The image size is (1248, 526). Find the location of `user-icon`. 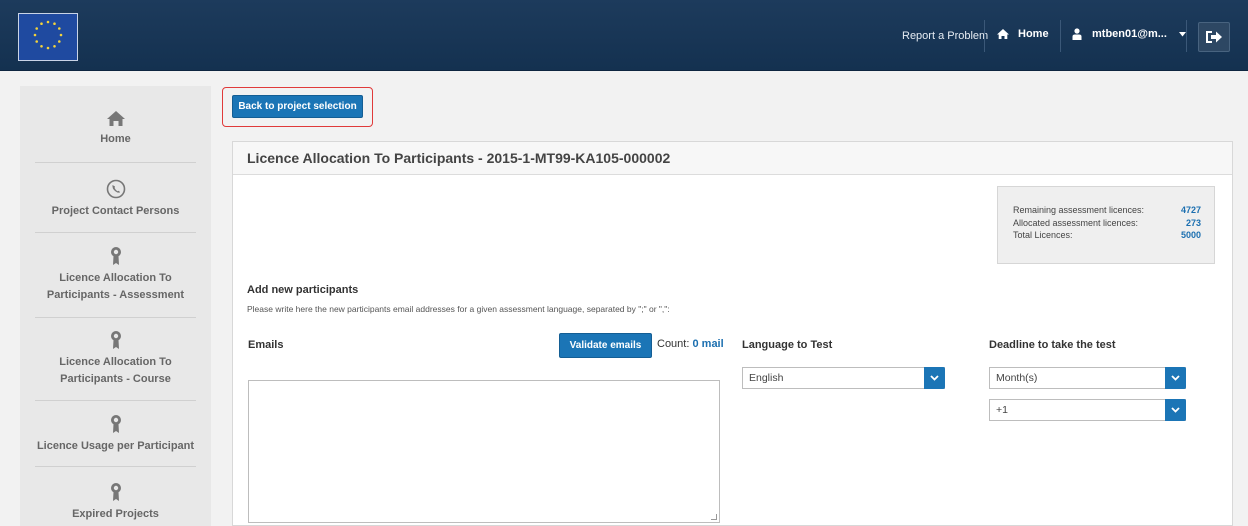

user-icon is located at coordinates (1077, 34).